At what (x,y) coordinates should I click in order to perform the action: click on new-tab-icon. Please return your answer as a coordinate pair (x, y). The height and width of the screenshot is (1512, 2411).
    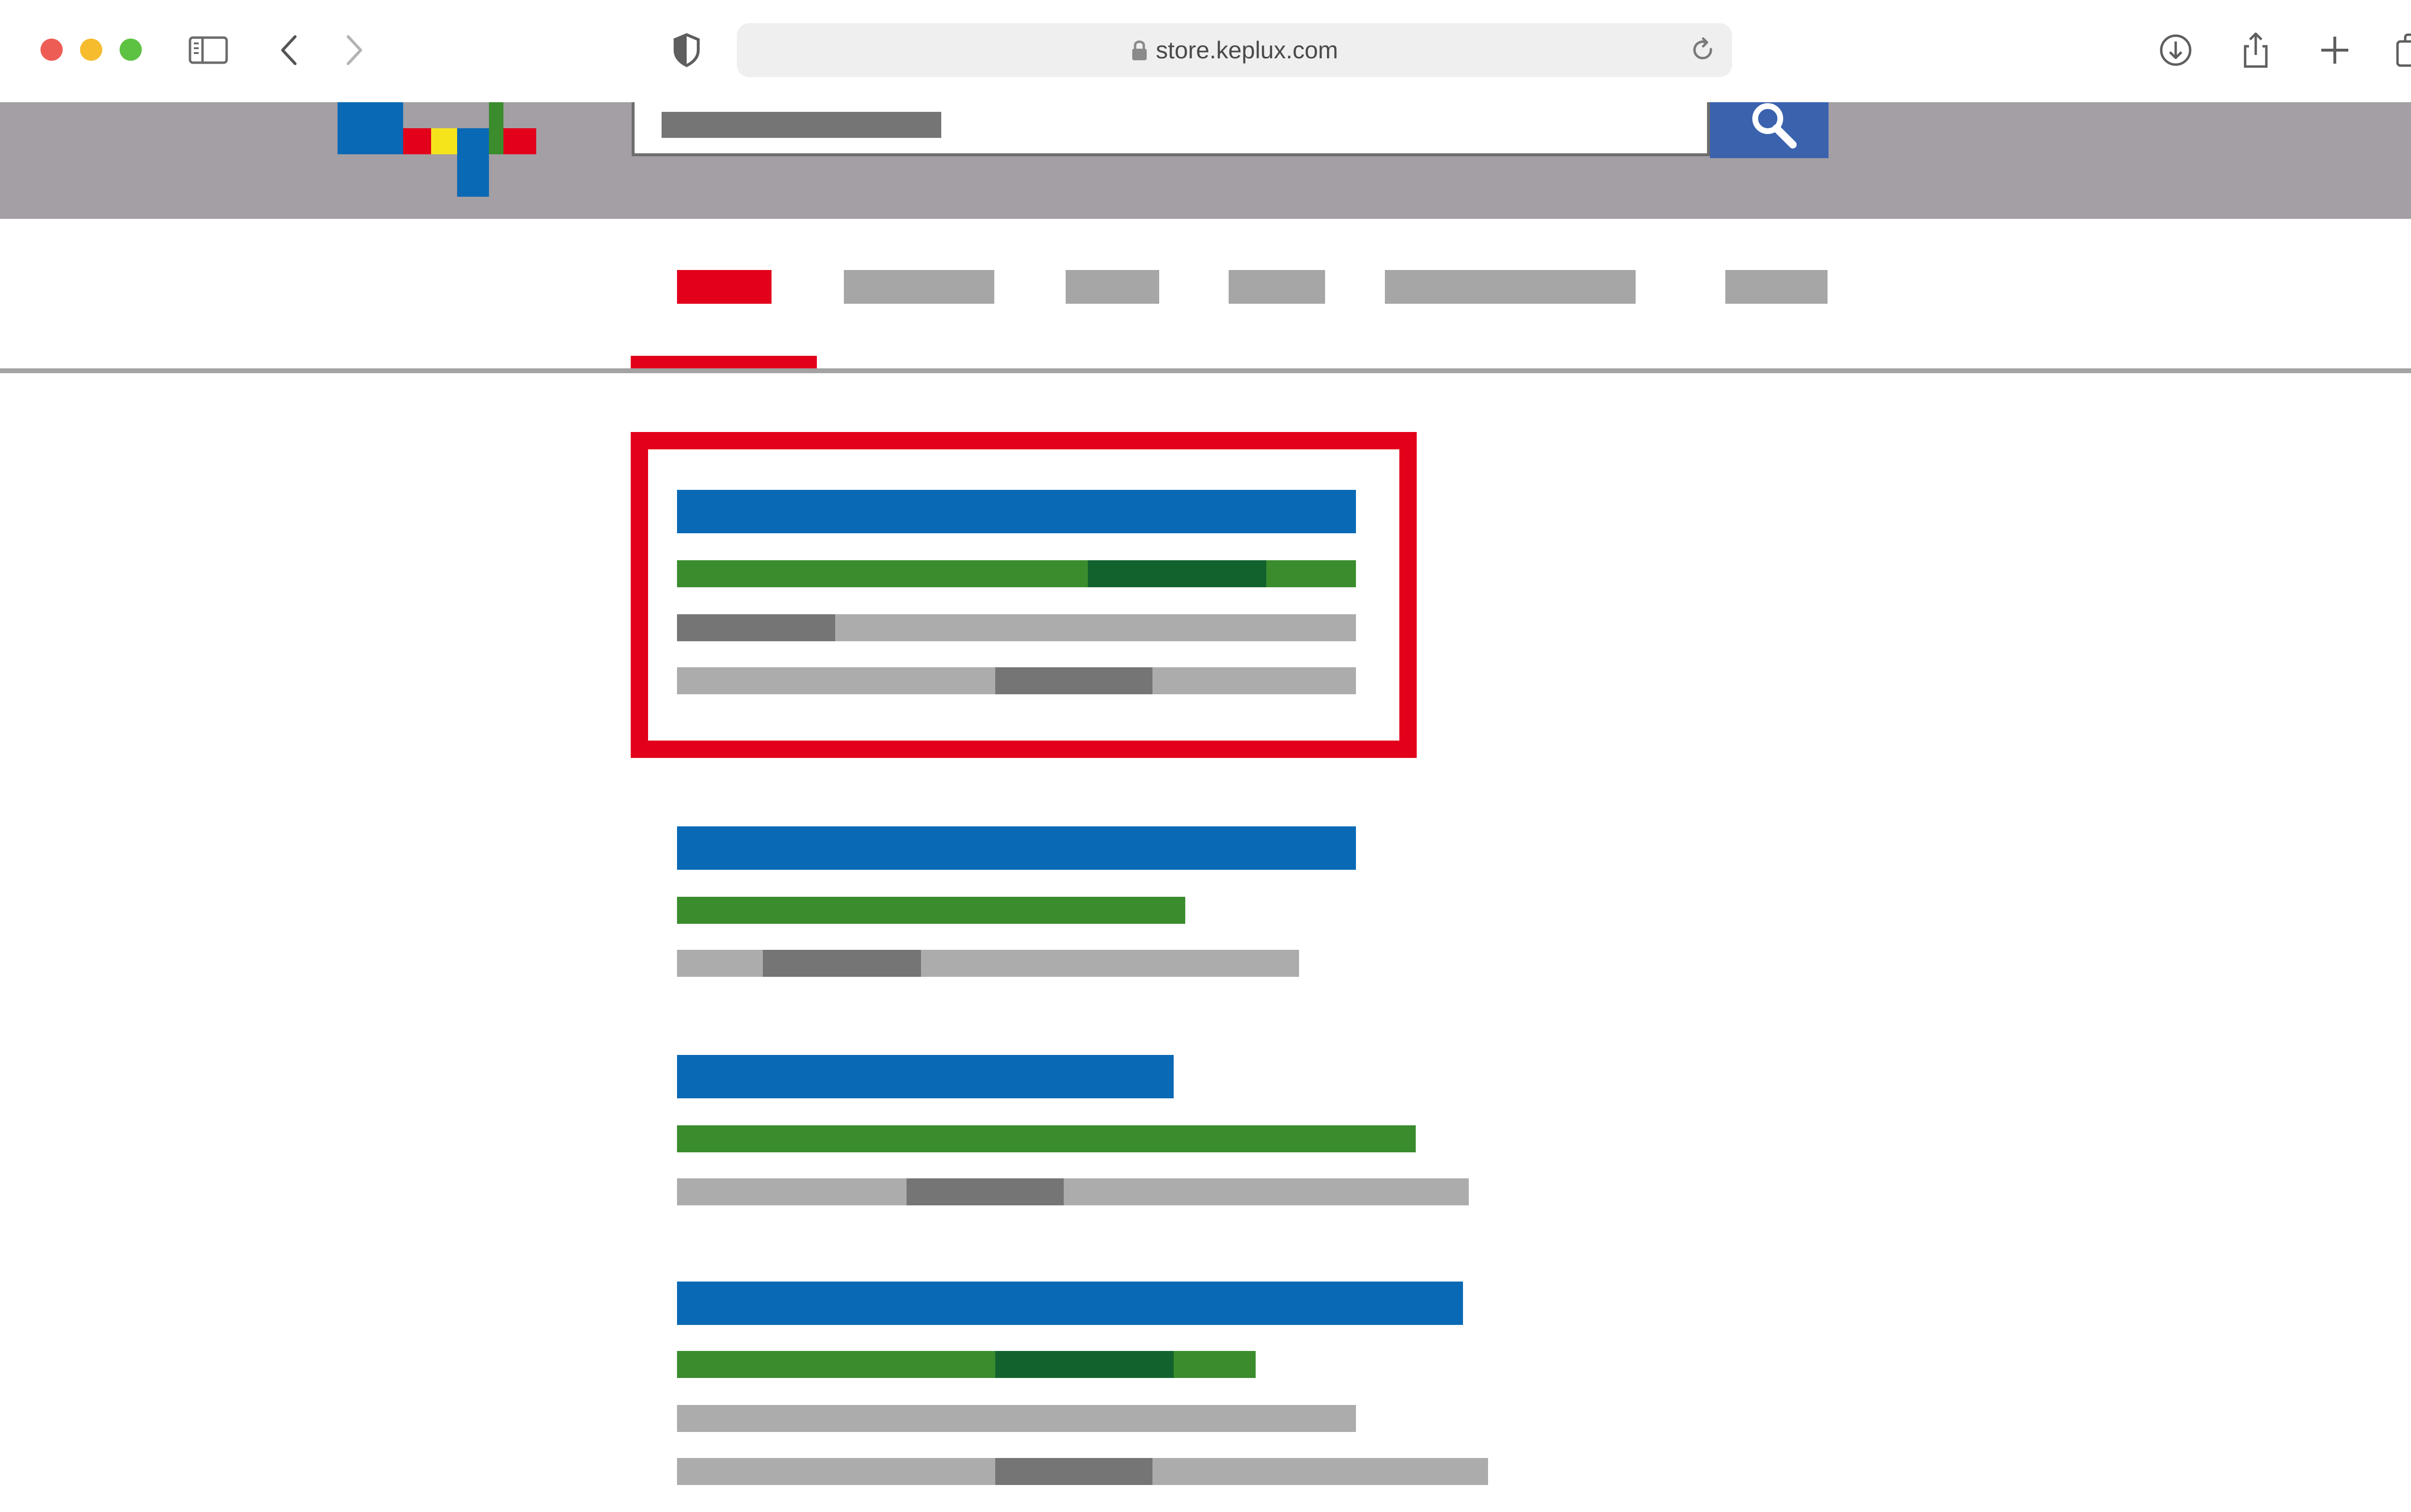
    Looking at the image, I should click on (2335, 50).